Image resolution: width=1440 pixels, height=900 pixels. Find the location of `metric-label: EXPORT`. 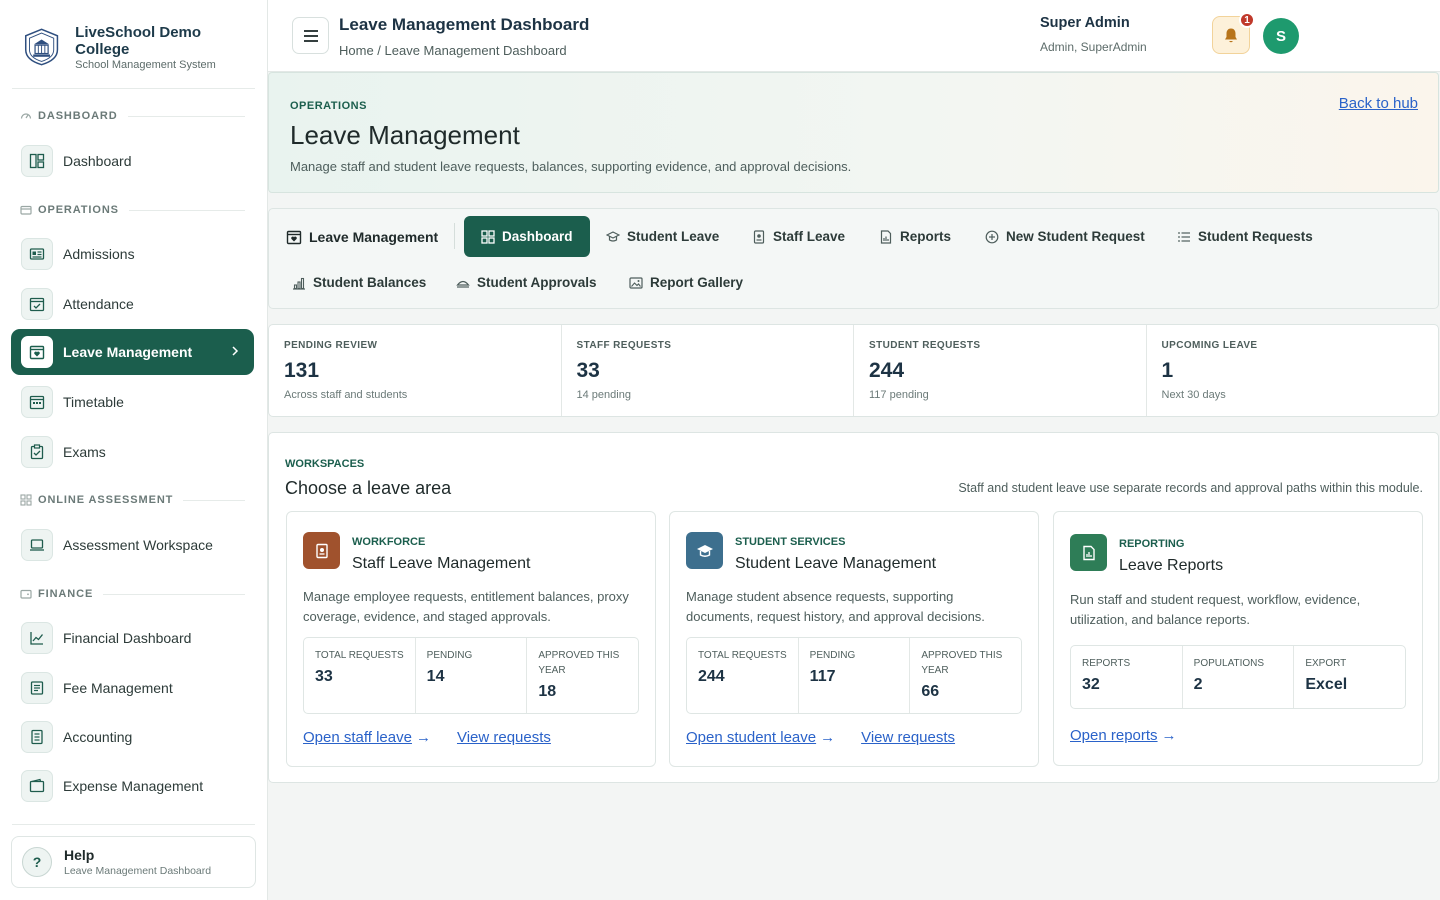

metric-label: EXPORT is located at coordinates (1326, 663).